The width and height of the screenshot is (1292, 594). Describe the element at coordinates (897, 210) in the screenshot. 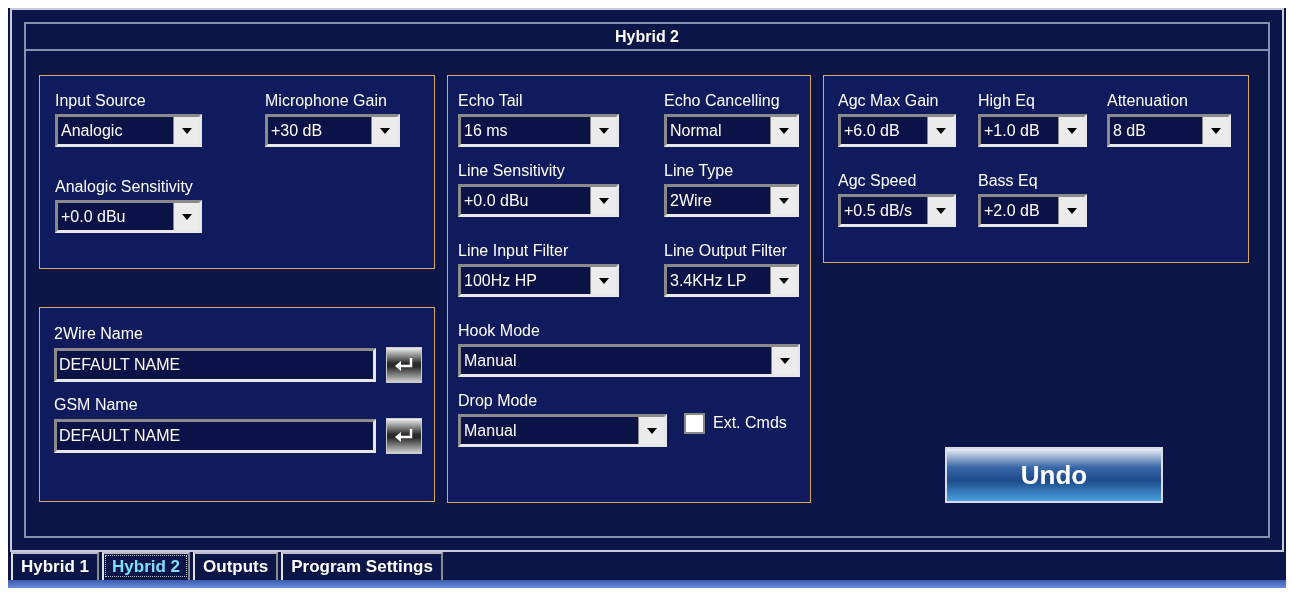

I see `dropdown: +0.5 dB/s` at that location.